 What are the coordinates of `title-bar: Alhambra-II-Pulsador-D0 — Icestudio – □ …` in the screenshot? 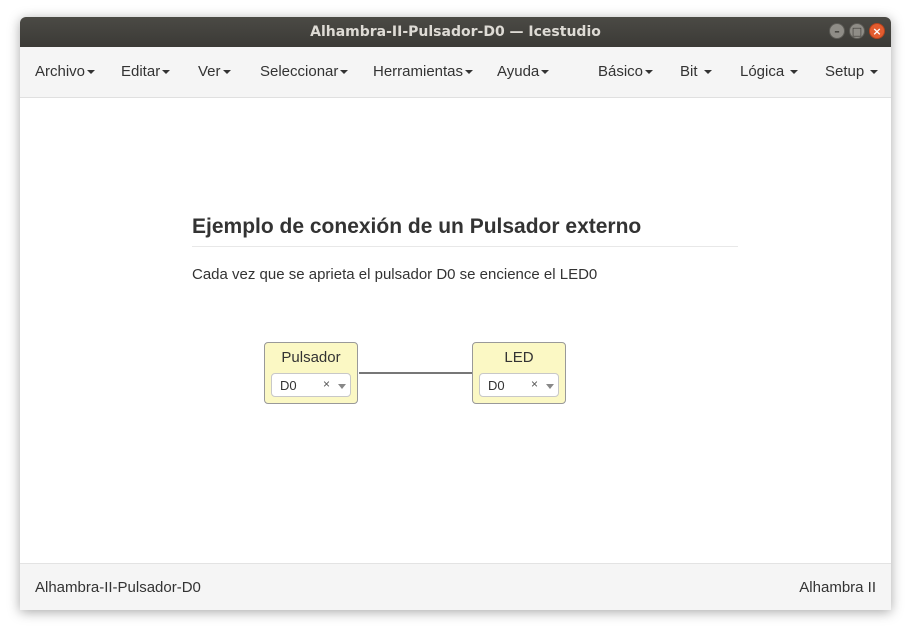 It's located at (455, 32).